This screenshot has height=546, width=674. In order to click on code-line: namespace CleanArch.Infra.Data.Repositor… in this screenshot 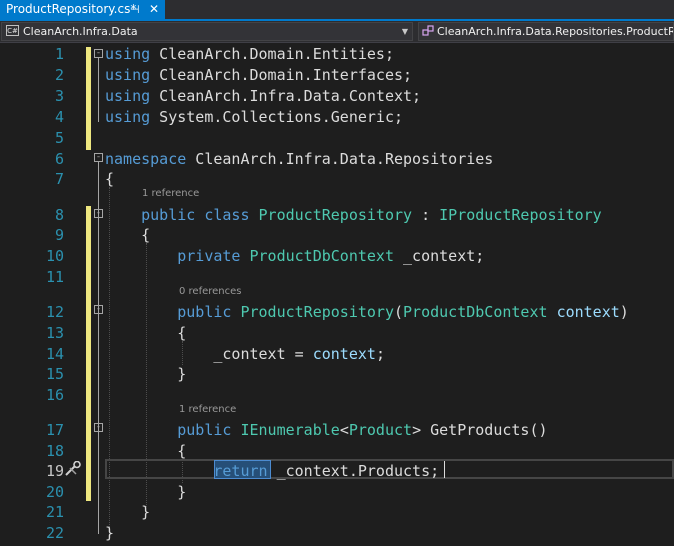, I will do `click(299, 159)`.